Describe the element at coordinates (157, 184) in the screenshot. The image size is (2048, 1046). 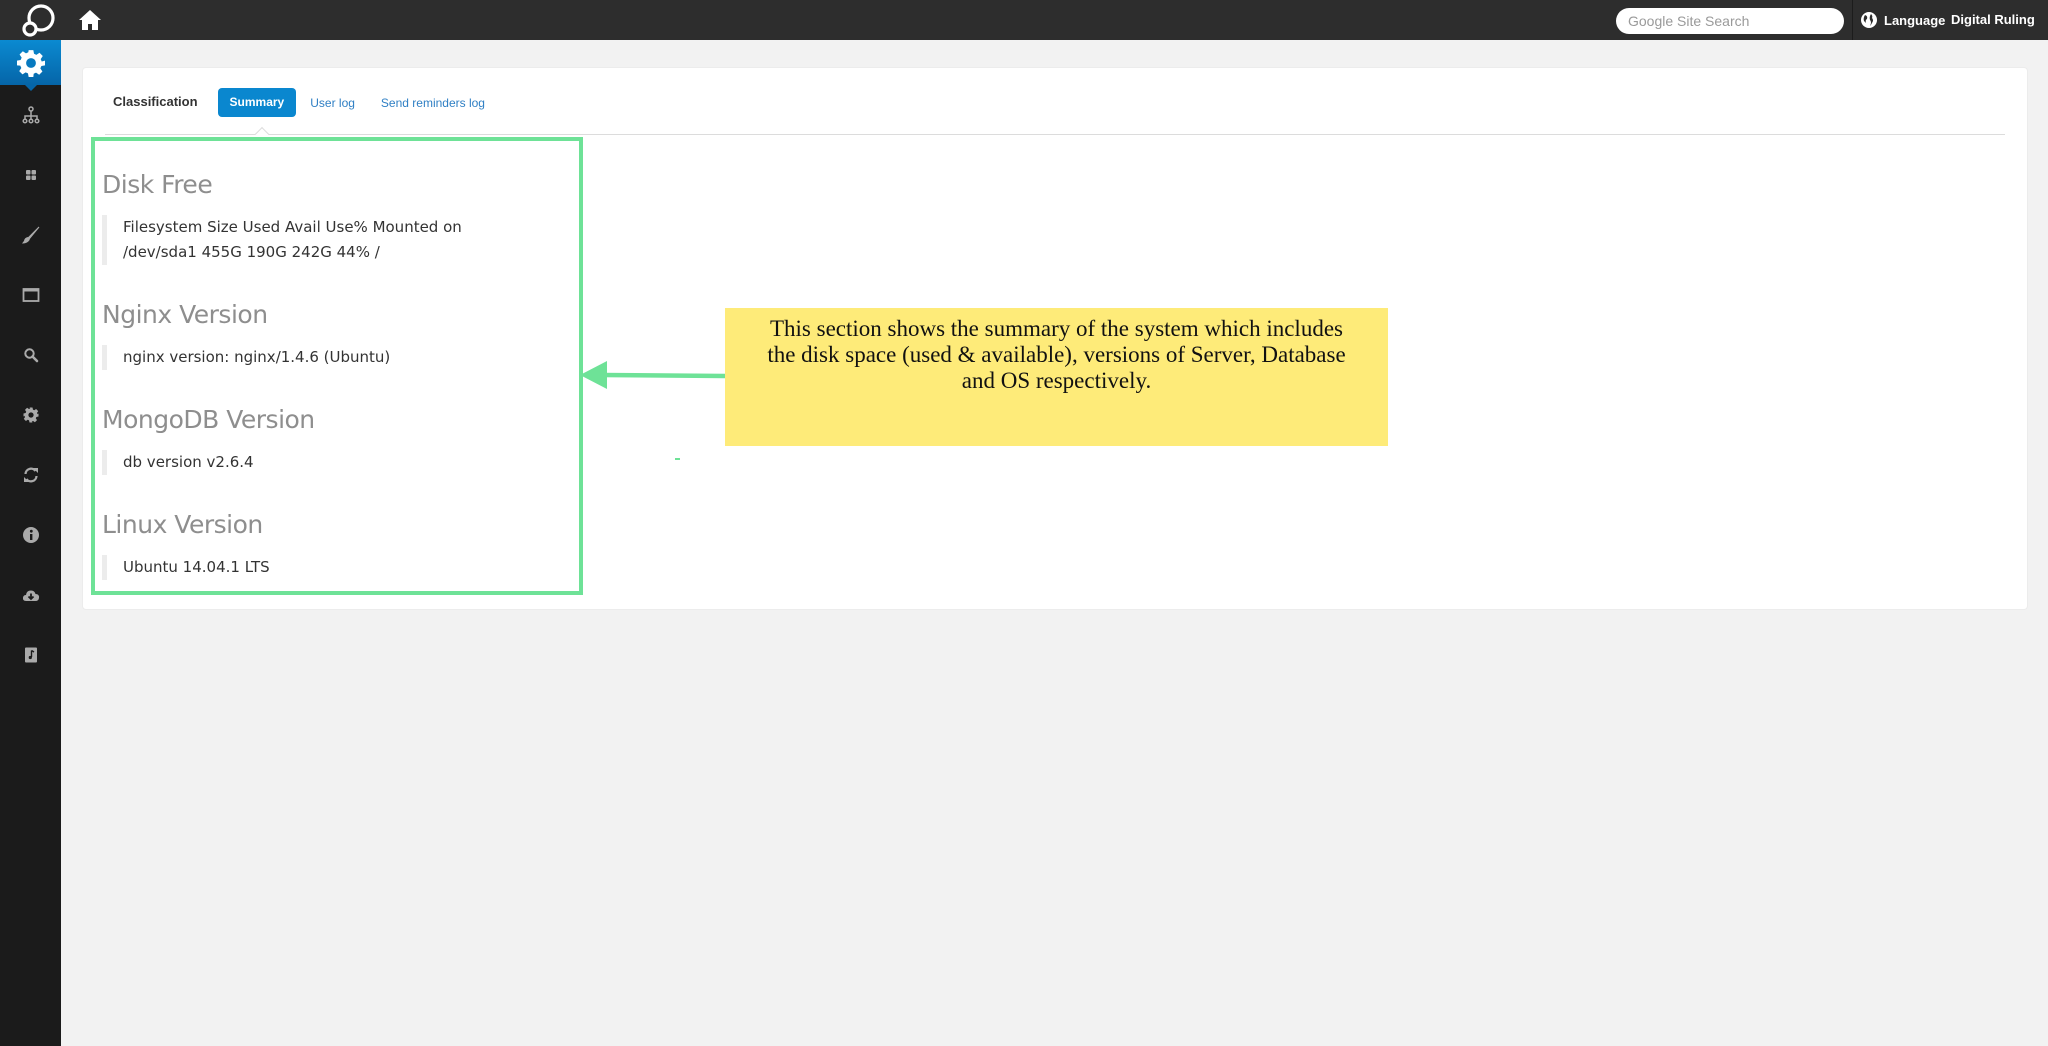
I see `section-heading-disk-free: Disk Free` at that location.